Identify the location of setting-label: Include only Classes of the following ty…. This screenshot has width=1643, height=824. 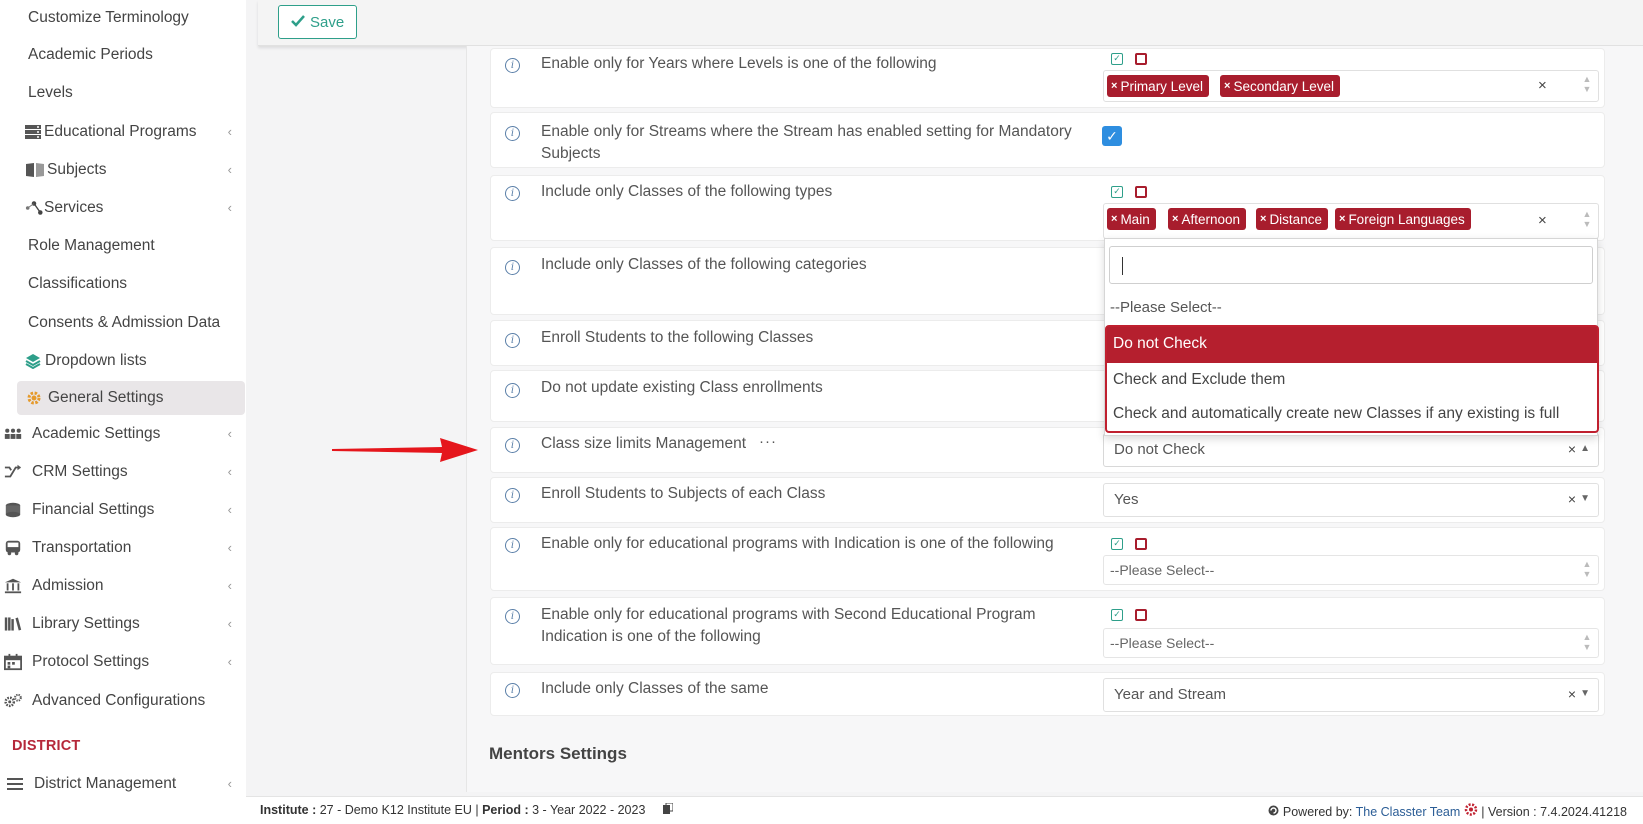
(687, 191).